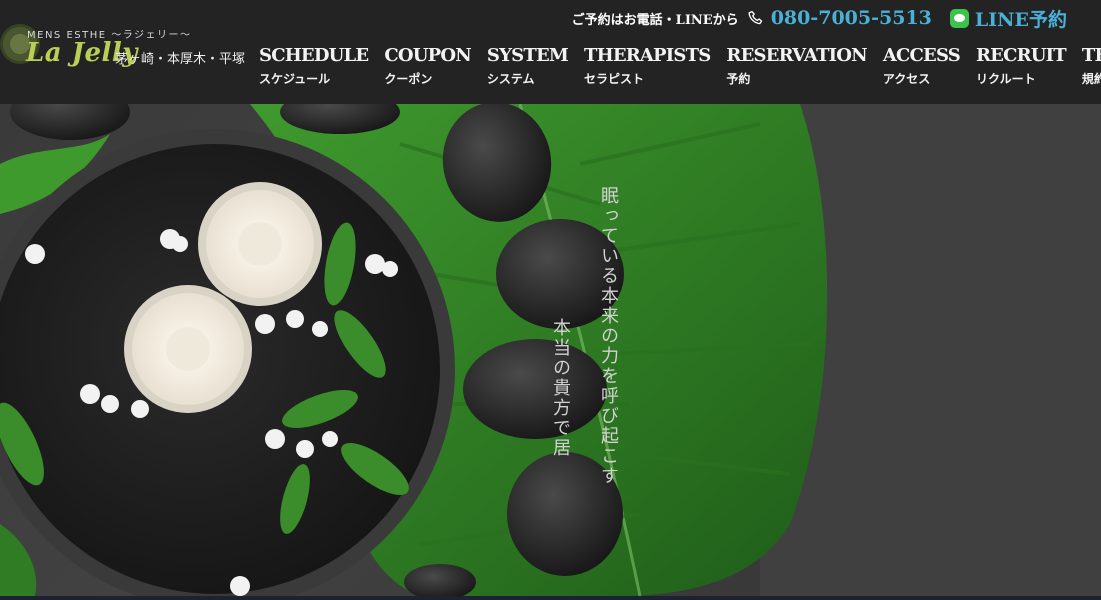 The width and height of the screenshot is (1101, 600). What do you see at coordinates (851, 18) in the screenshot?
I see `phone-number-link: 080-7005-5513` at bounding box center [851, 18].